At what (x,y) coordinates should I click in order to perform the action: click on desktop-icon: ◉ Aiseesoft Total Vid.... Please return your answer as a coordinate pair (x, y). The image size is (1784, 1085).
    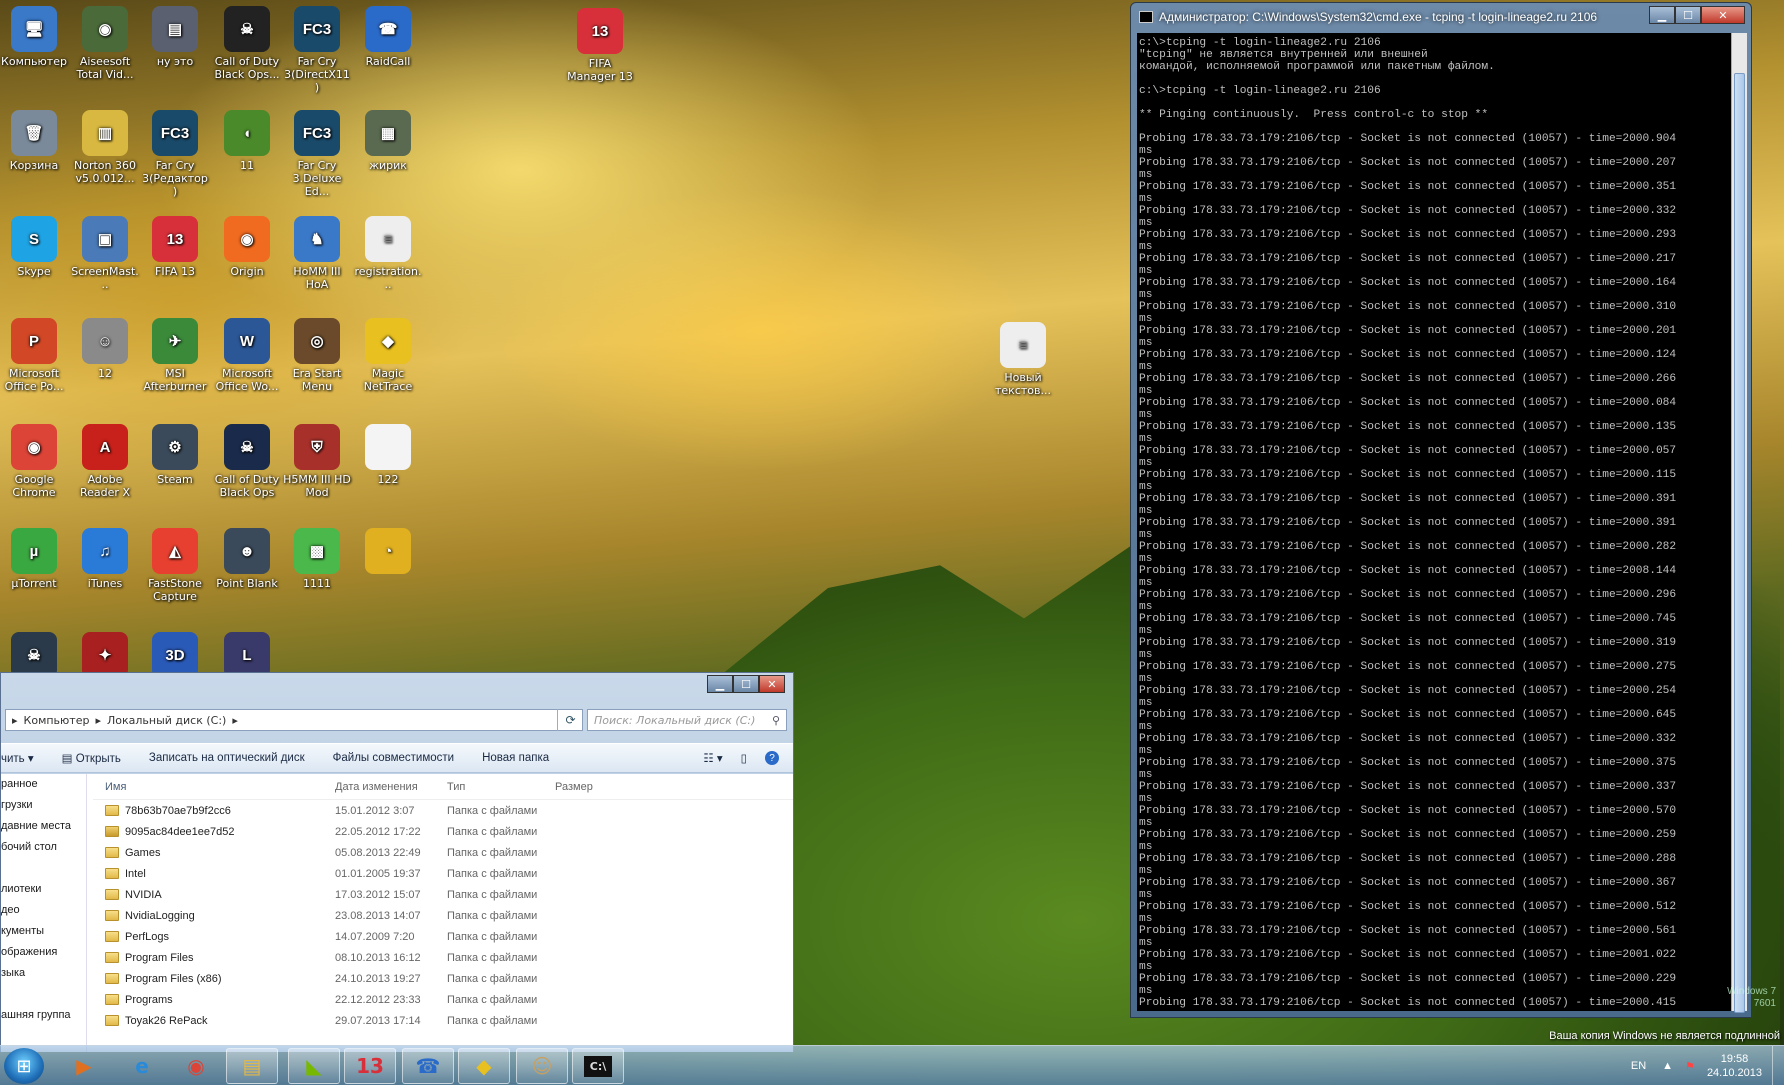
    Looking at the image, I should click on (105, 43).